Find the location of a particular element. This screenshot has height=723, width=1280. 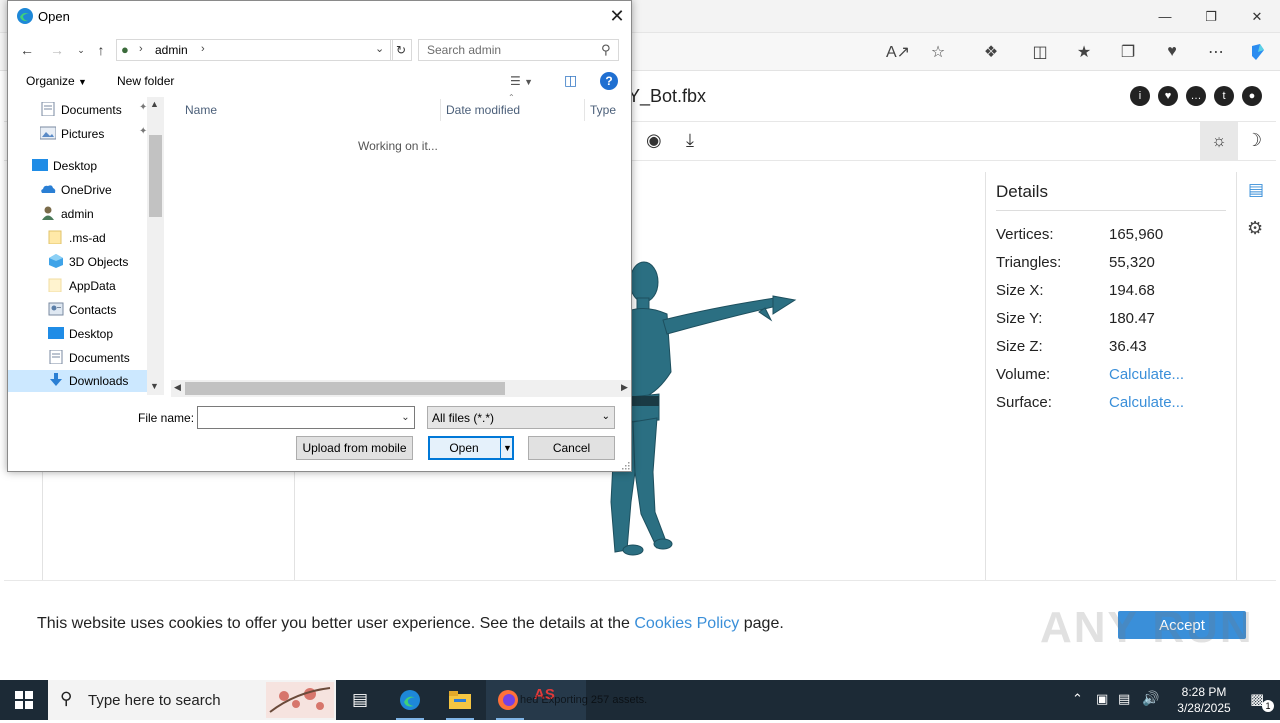

snapshot-camera-icon: ◉ is located at coordinates (654, 140).